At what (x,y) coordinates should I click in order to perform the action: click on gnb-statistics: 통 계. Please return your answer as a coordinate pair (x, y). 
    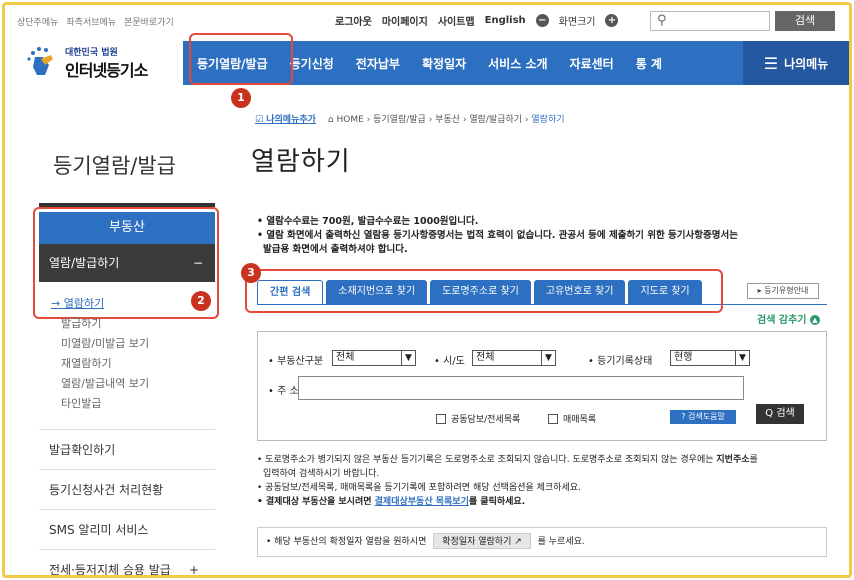
    Looking at the image, I should click on (649, 63).